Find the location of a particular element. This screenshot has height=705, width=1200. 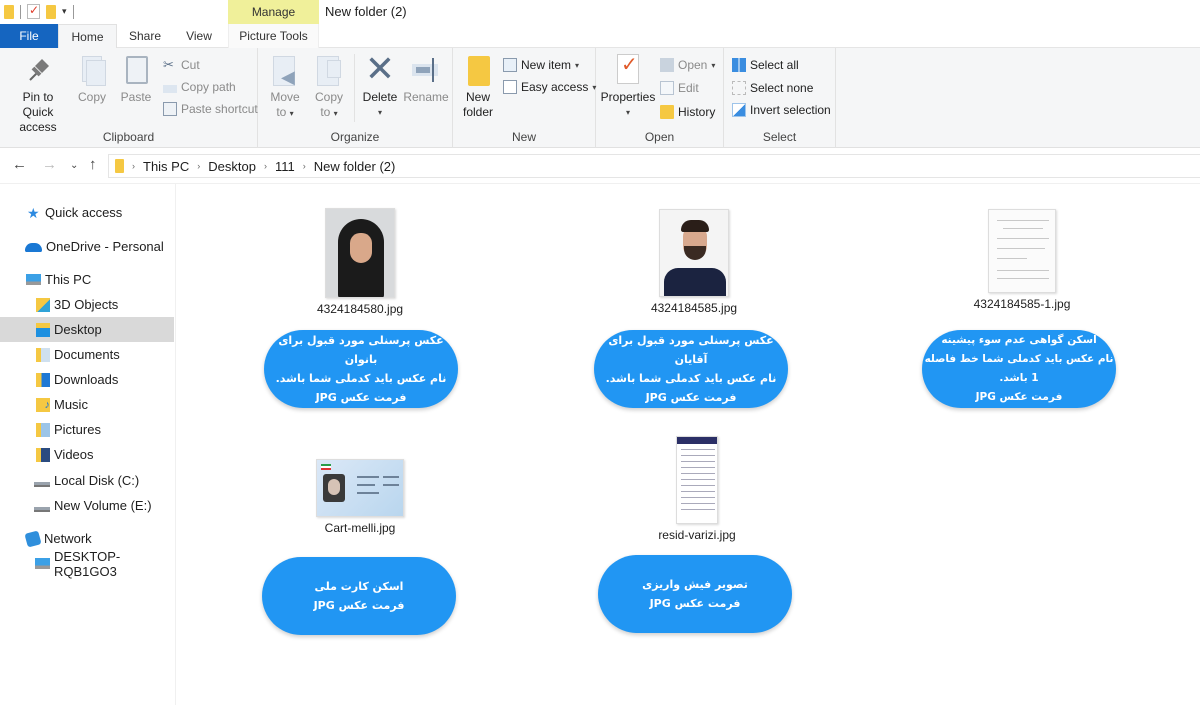

recent-locations-chevron-icon: ⌄ is located at coordinates (74, 165).